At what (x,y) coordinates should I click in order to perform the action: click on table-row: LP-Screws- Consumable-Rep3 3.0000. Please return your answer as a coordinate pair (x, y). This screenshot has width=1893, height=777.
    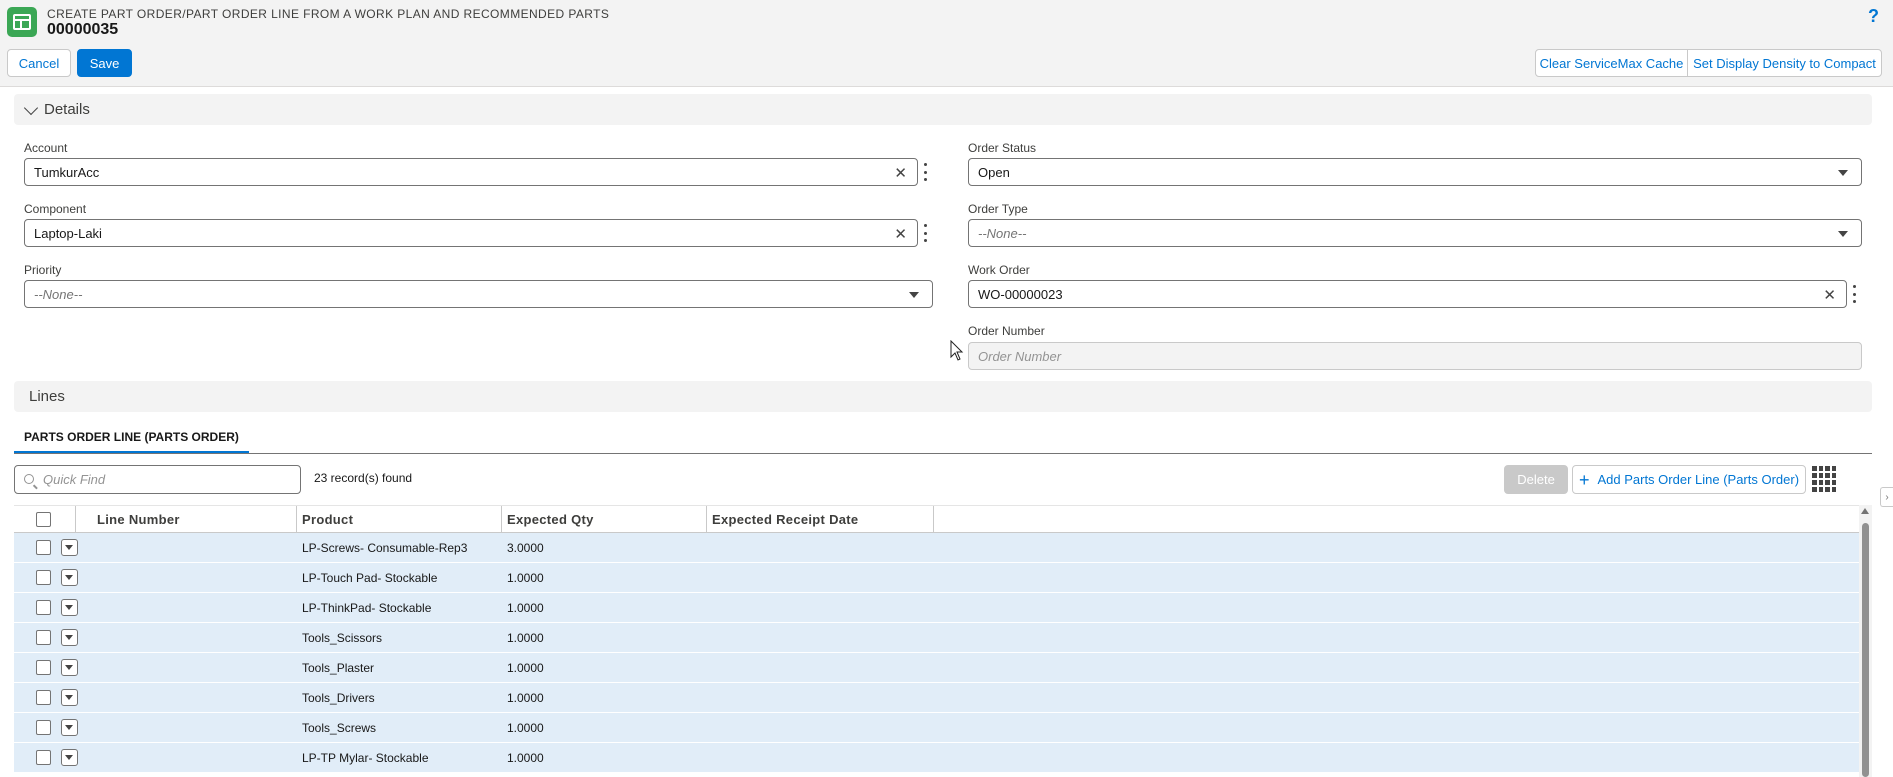
    Looking at the image, I should click on (936, 548).